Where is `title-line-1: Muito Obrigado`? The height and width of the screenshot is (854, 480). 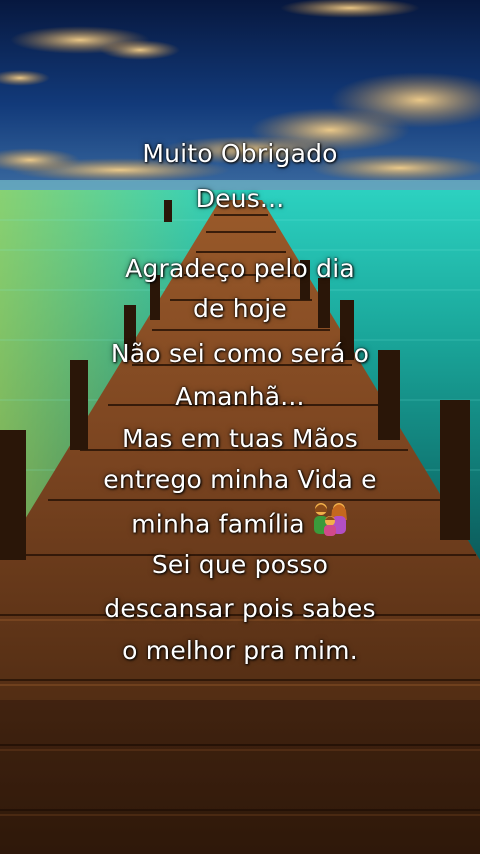 title-line-1: Muito Obrigado is located at coordinates (240, 153).